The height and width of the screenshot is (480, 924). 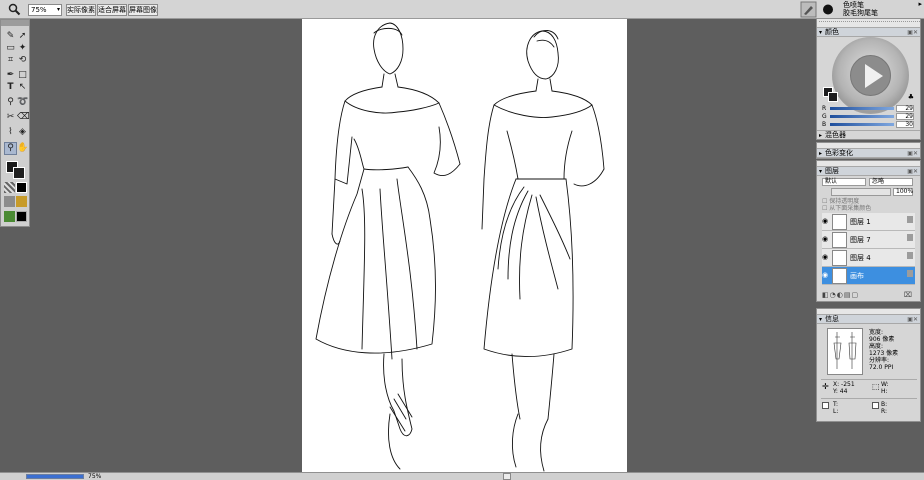 What do you see at coordinates (14, 9) in the screenshot?
I see `zoom-icon` at bounding box center [14, 9].